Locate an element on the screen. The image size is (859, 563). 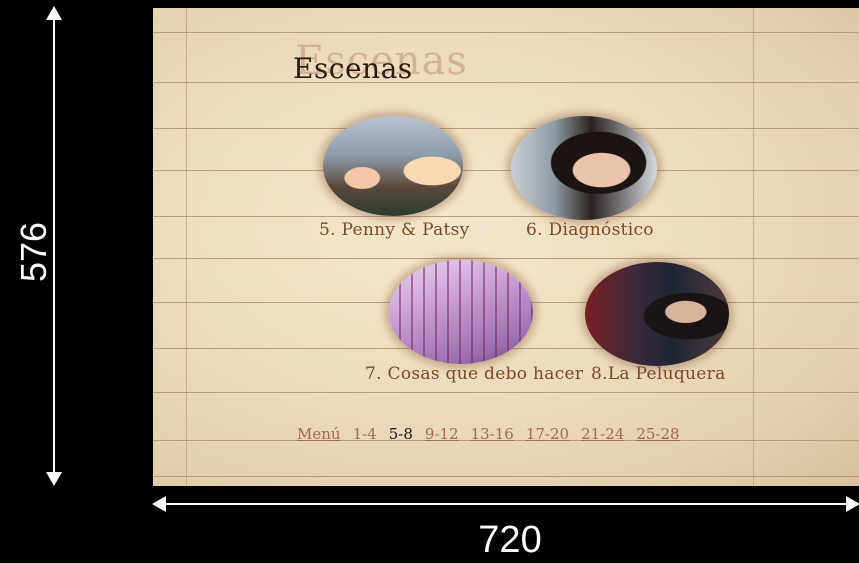
scene-5-link: 5. Penny & Patsy is located at coordinates (394, 230).